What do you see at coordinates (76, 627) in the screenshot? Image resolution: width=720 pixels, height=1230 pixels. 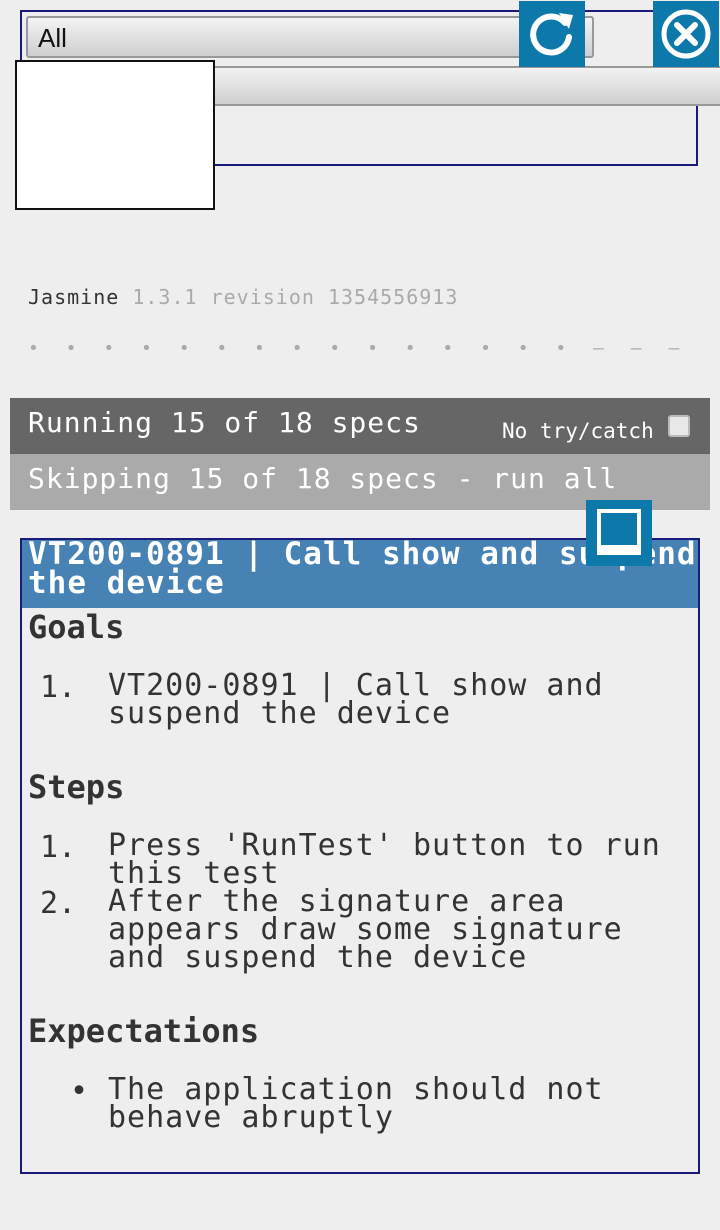 I see `goals-heading: Goals` at bounding box center [76, 627].